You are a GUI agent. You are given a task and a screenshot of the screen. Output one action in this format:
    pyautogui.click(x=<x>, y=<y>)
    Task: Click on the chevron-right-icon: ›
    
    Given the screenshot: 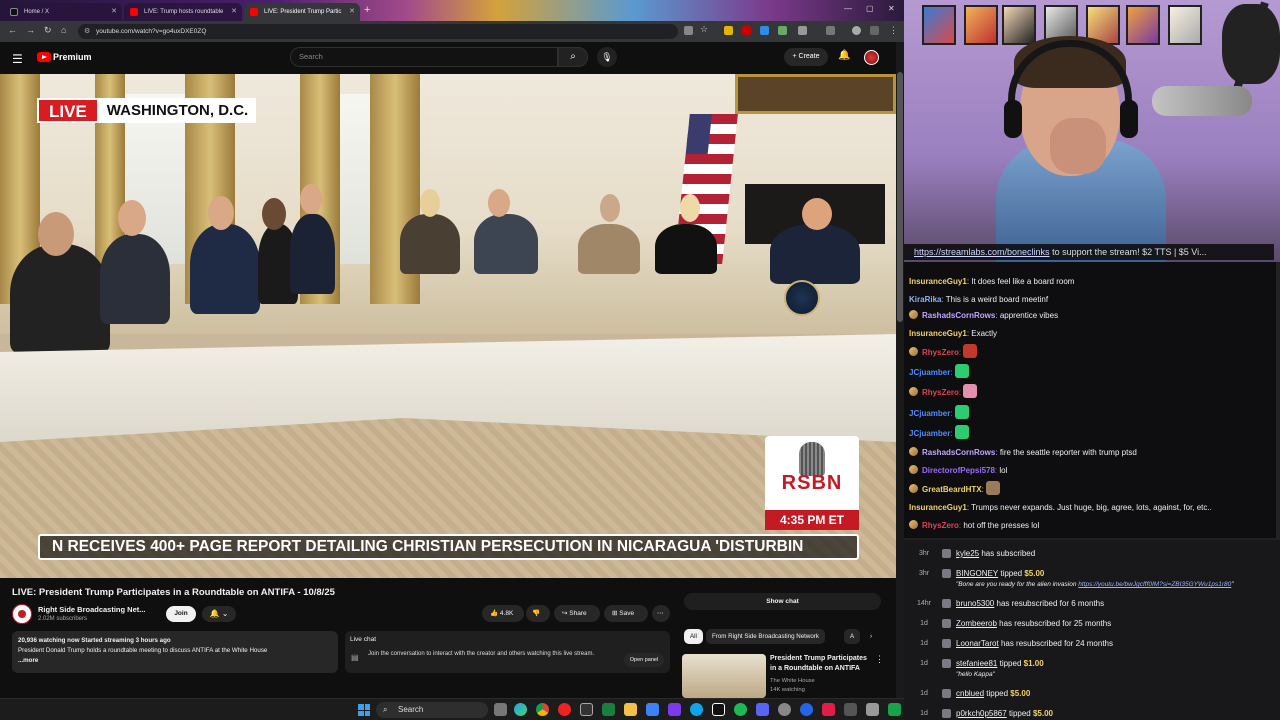 What is the action you would take?
    pyautogui.click(x=871, y=636)
    